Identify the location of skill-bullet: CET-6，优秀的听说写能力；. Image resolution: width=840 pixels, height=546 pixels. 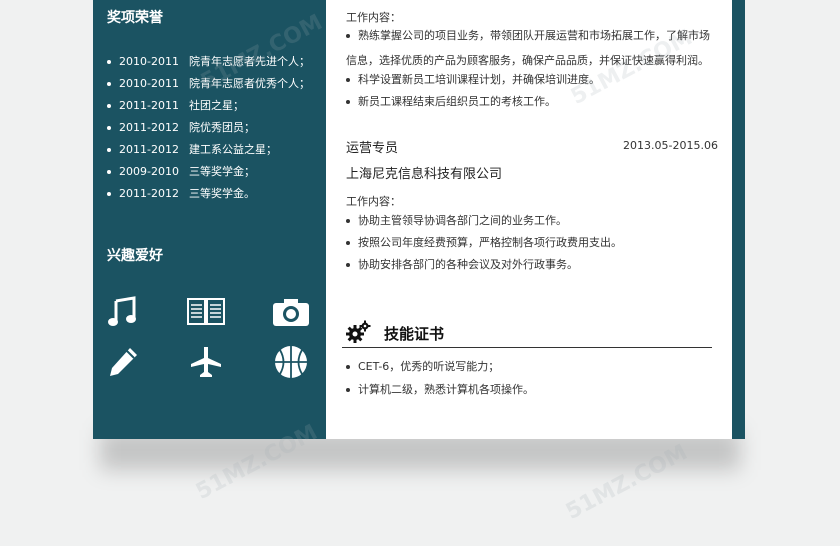
(422, 367).